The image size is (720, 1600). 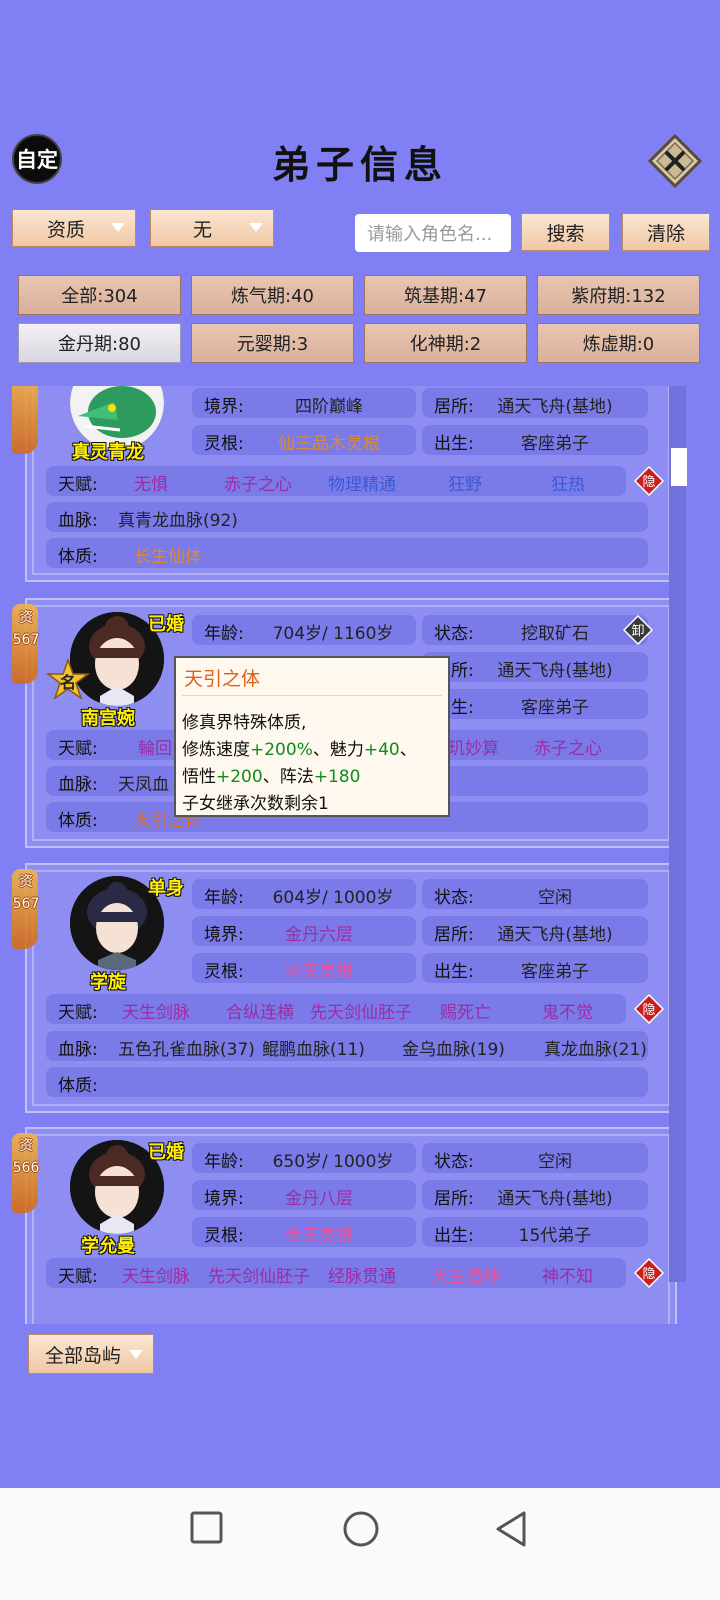 I want to click on realm-field: 境界: 四阶巅峰, so click(x=304, y=403).